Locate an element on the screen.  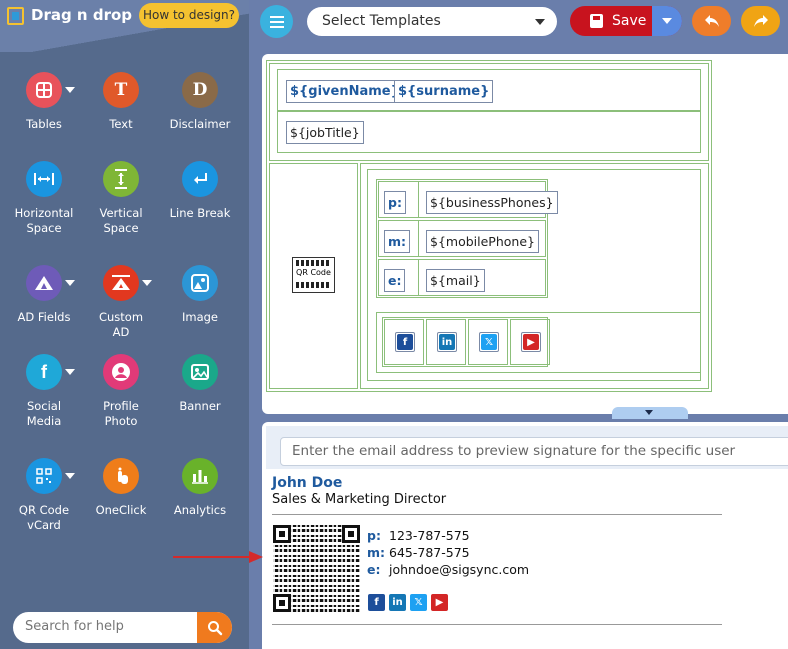
surname-field: ${surname} is located at coordinates (444, 91).